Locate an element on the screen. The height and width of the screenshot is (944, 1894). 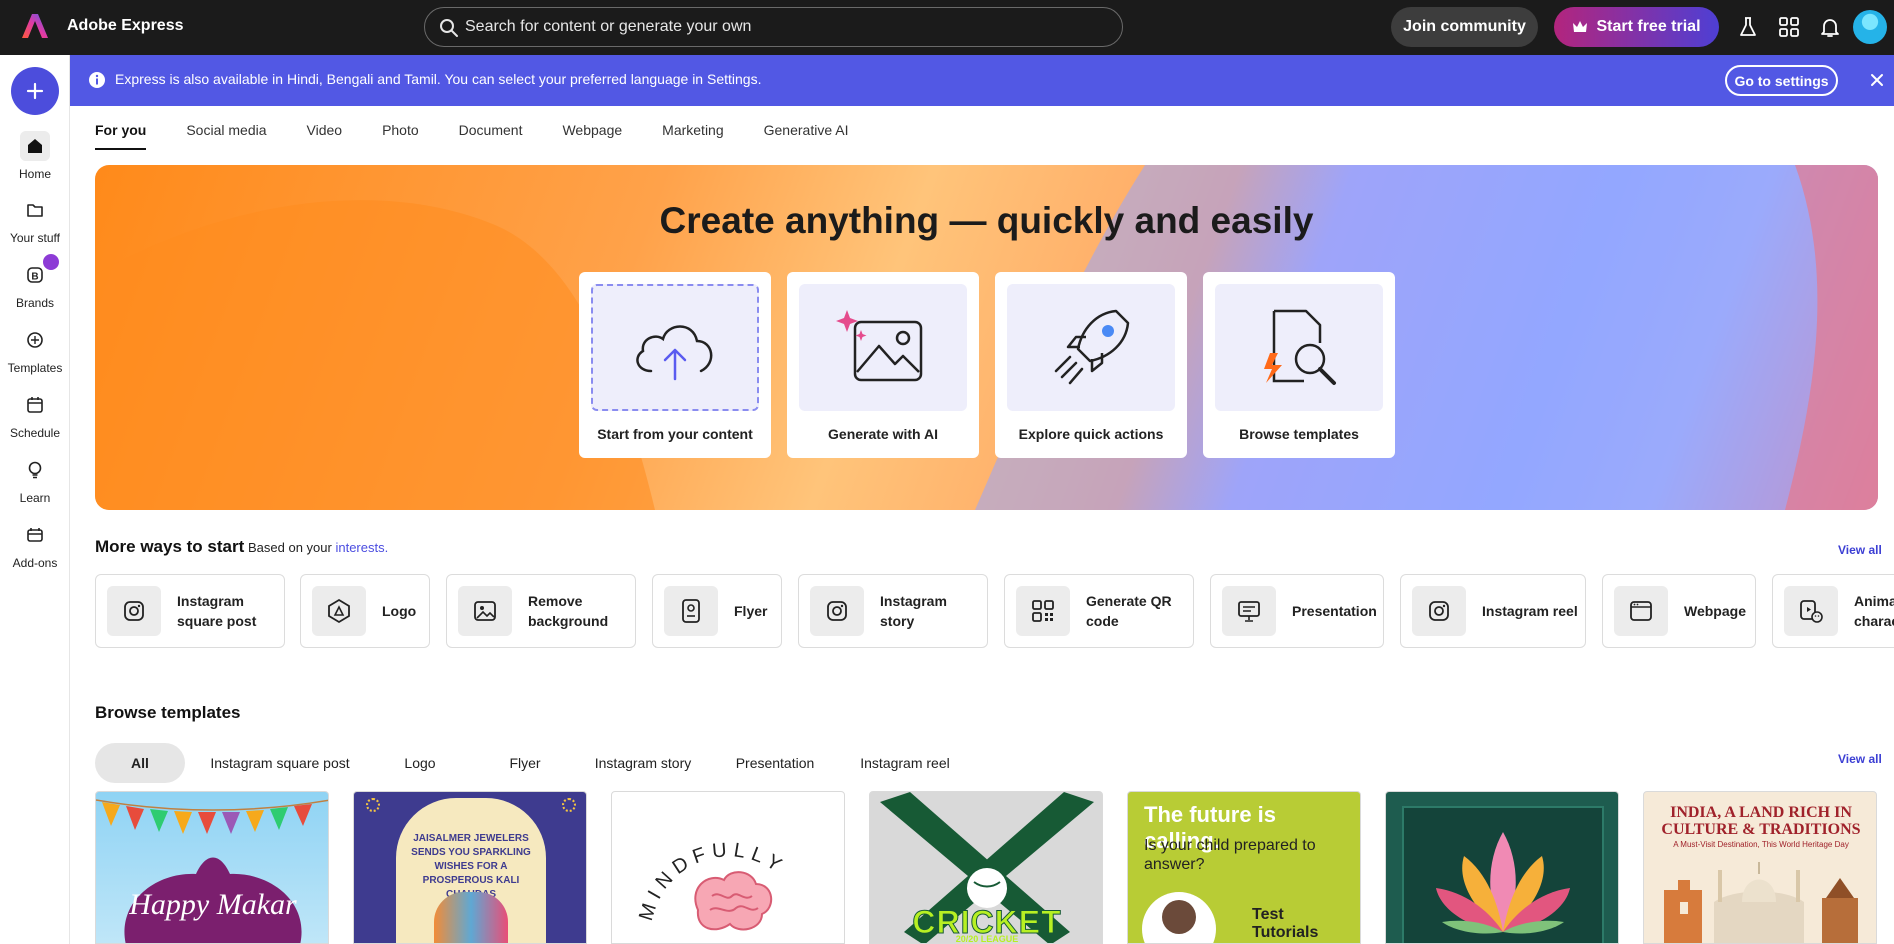
generate-with-ai-card: Generate with AI is located at coordinates (883, 365).